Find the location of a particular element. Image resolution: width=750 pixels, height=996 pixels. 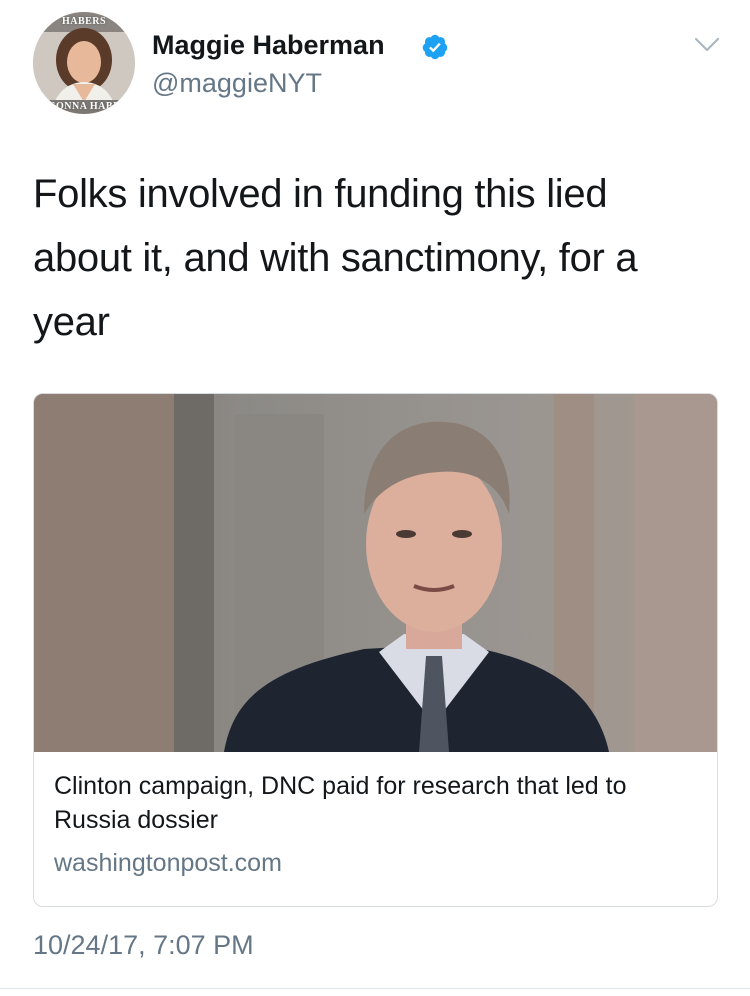

avatar-caption-bottom: GONNA HABE is located at coordinates (84, 106).